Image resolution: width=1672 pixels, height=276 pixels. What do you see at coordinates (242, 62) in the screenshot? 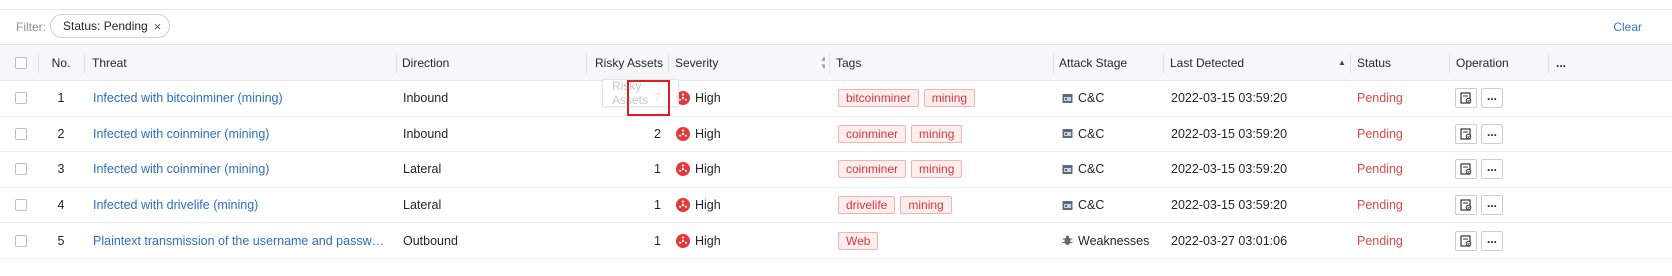
I see `header-threat: Threat` at bounding box center [242, 62].